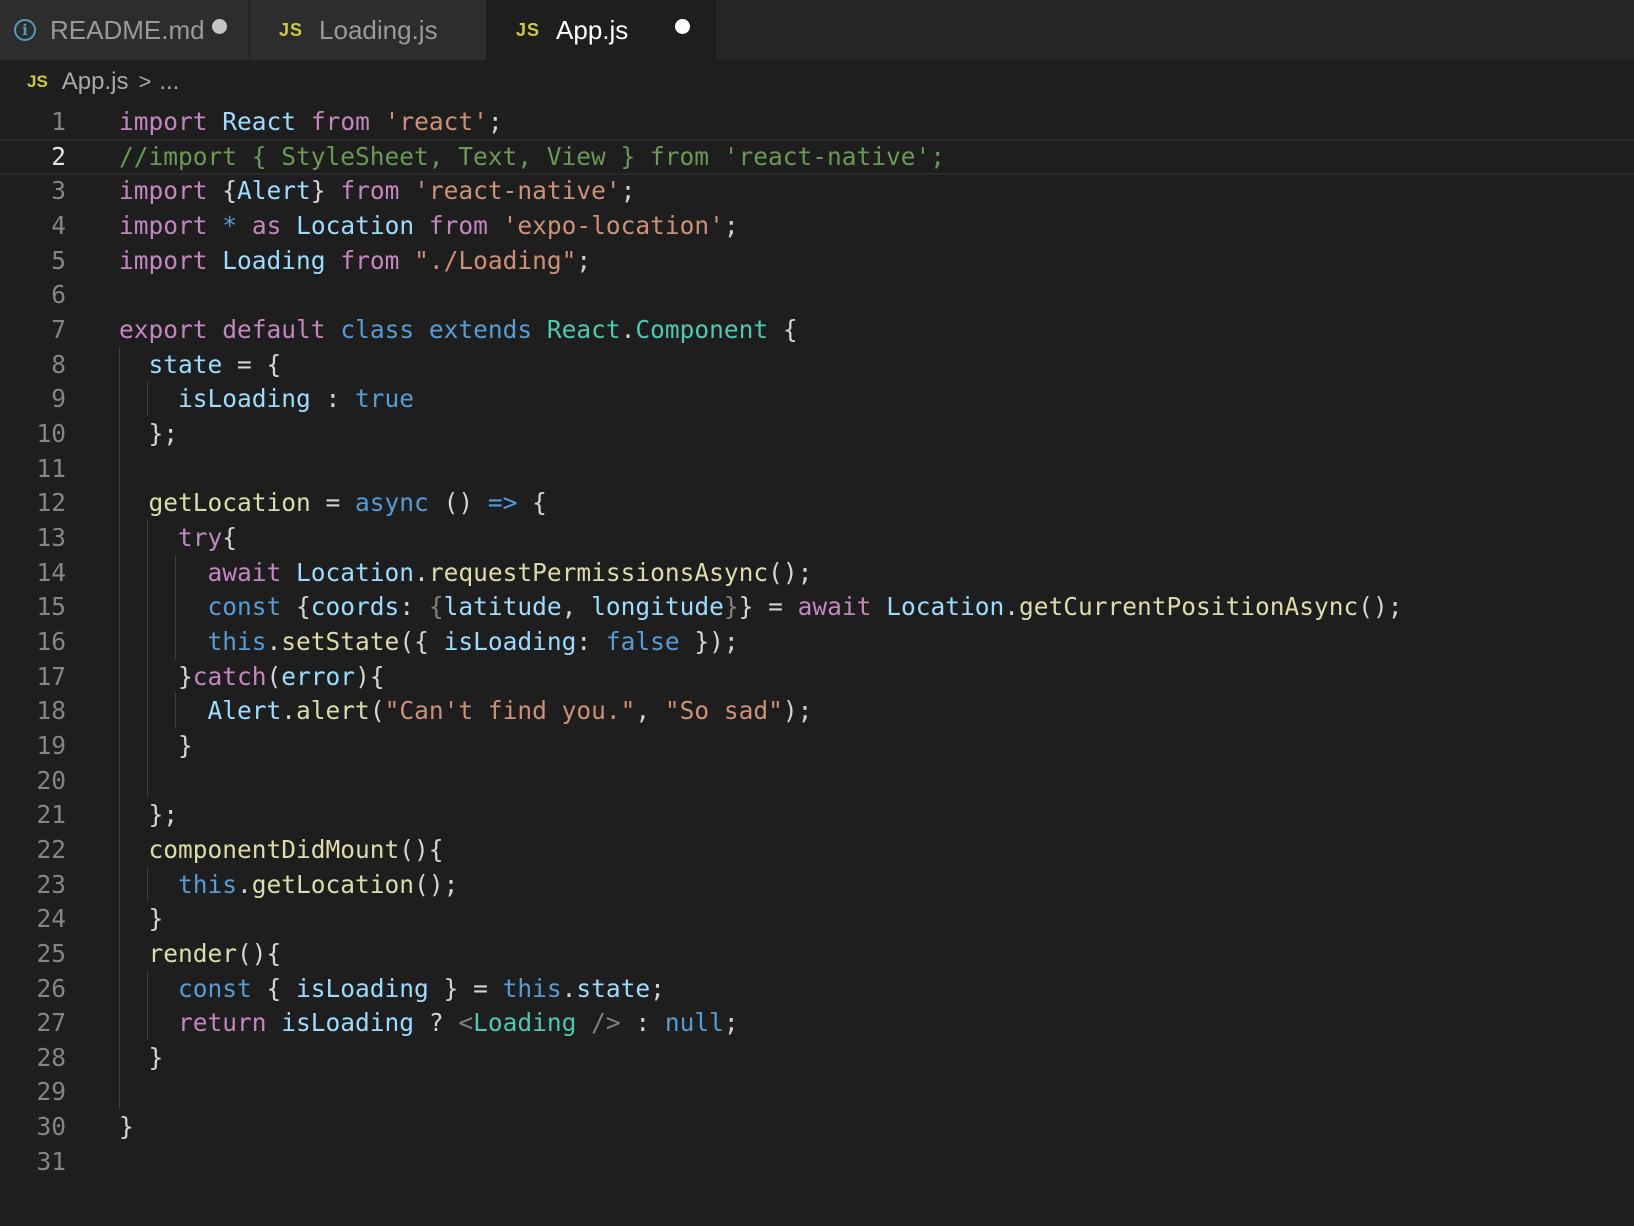 This screenshot has height=1226, width=1634. Describe the element at coordinates (348, 1023) in the screenshot. I see `code-token: isLoading` at that location.